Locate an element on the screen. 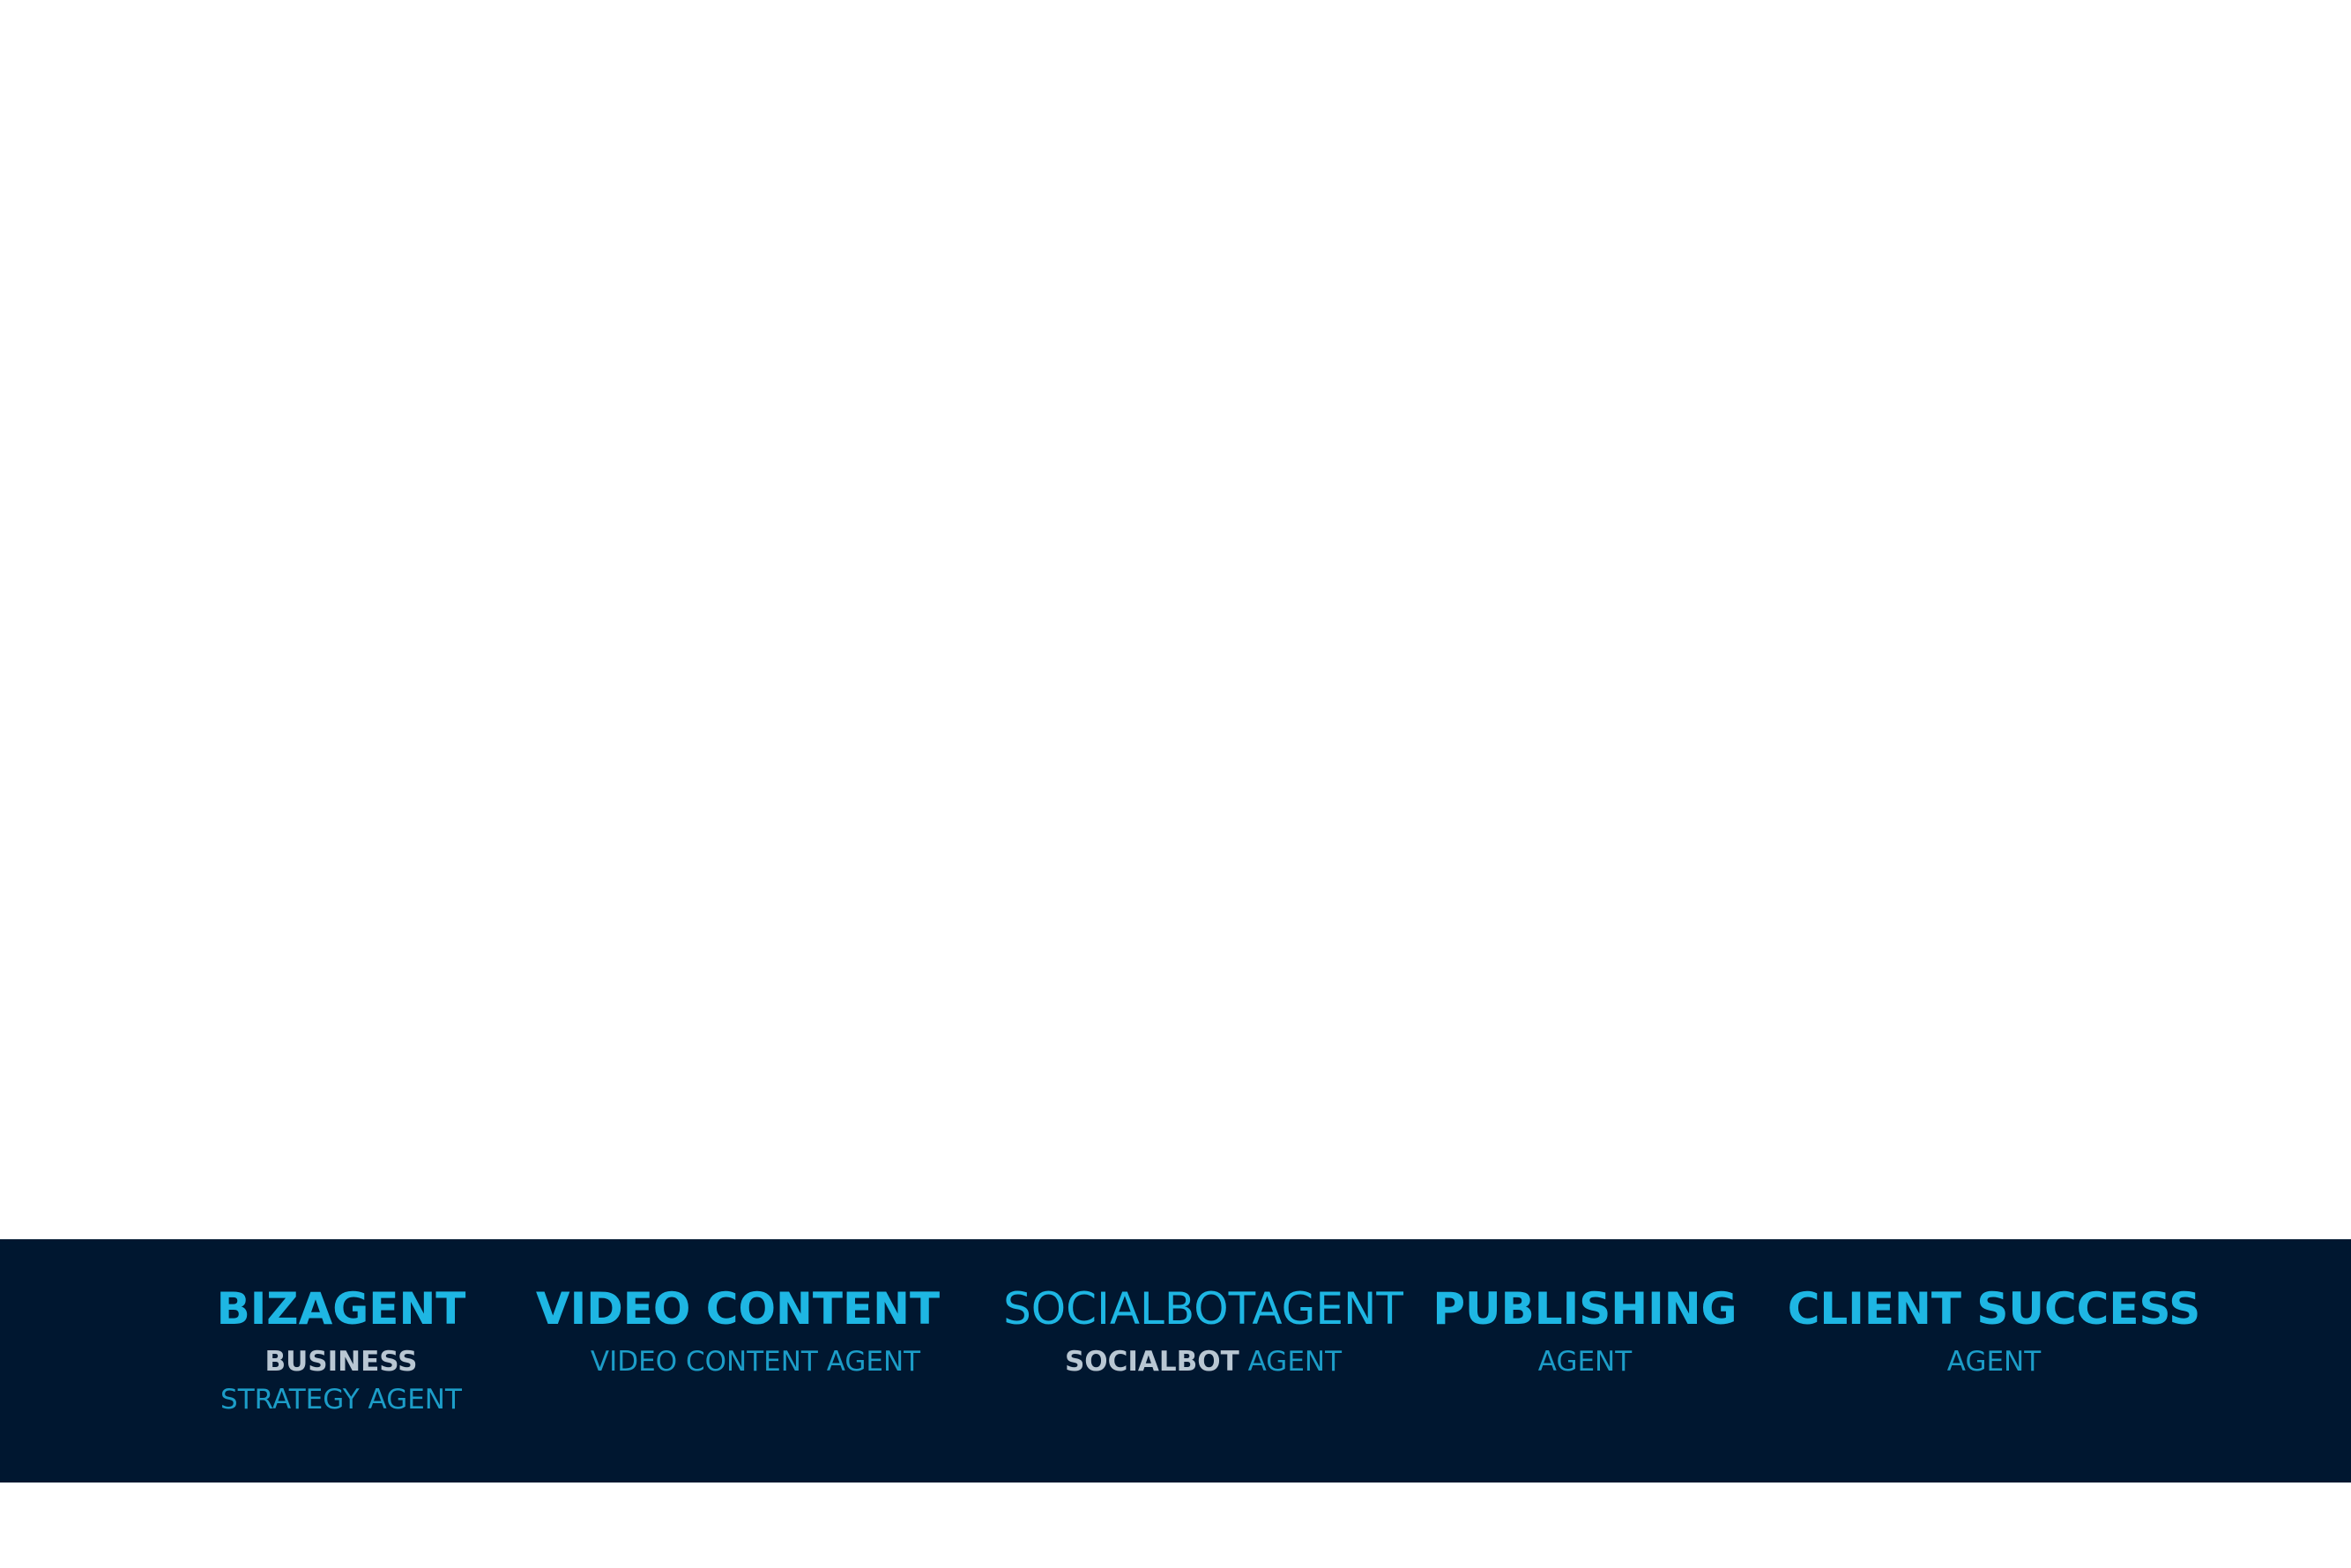 Image resolution: width=2351 pixels, height=1568 pixels. agent-subtitle: VIDEO CONTENT AGENT is located at coordinates (738, 1362).